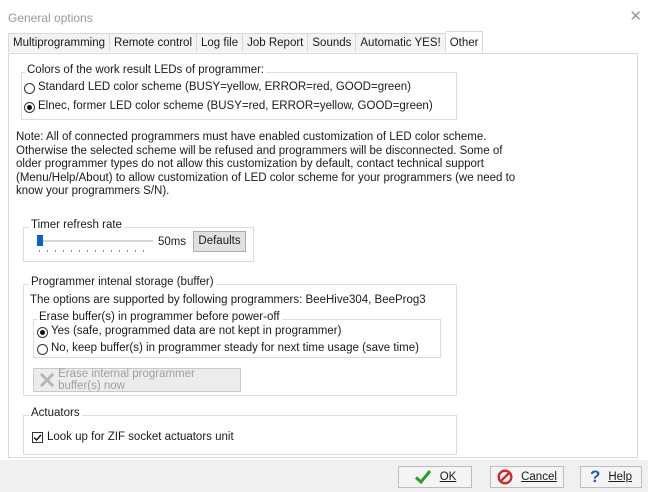 This screenshot has height=492, width=648. Describe the element at coordinates (154, 42) in the screenshot. I see `tab-remote-control: Remote control` at that location.